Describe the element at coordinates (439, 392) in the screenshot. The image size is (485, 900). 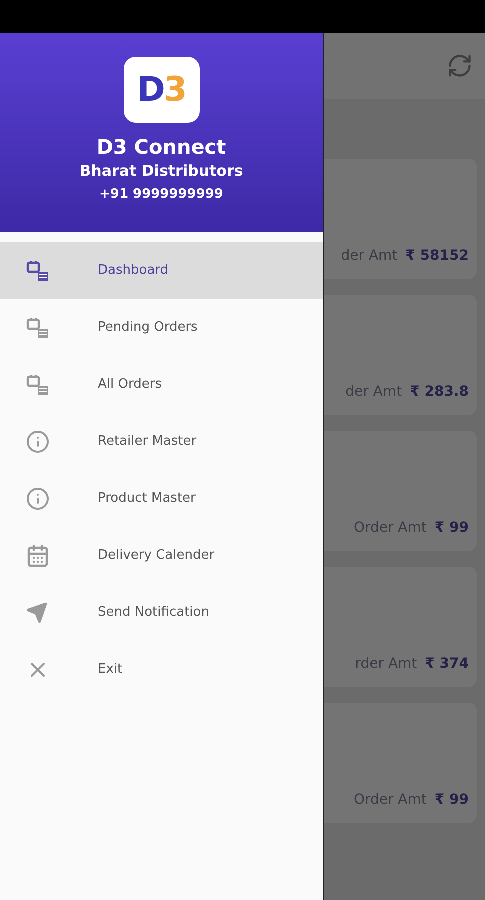
I see `order-amount: ₹ 283.8` at that location.